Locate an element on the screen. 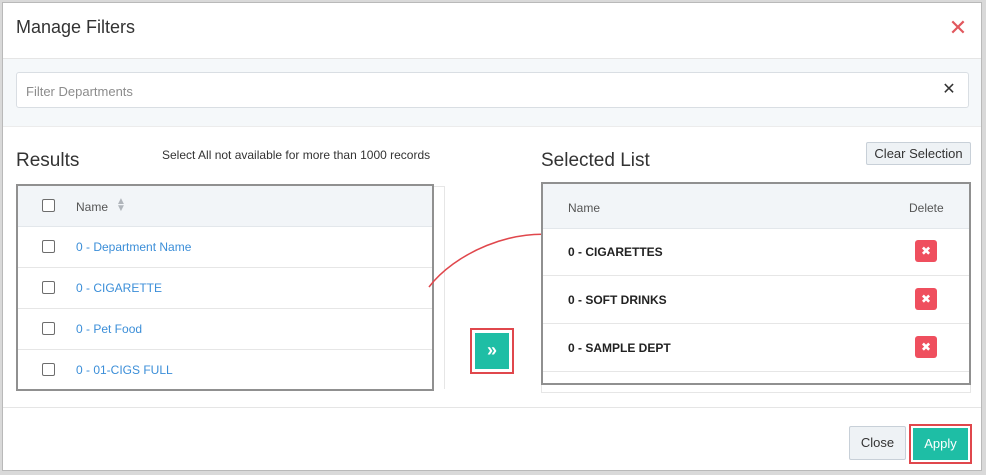  list-item: 0 - SOFT DRINKS ✖ is located at coordinates (756, 300).